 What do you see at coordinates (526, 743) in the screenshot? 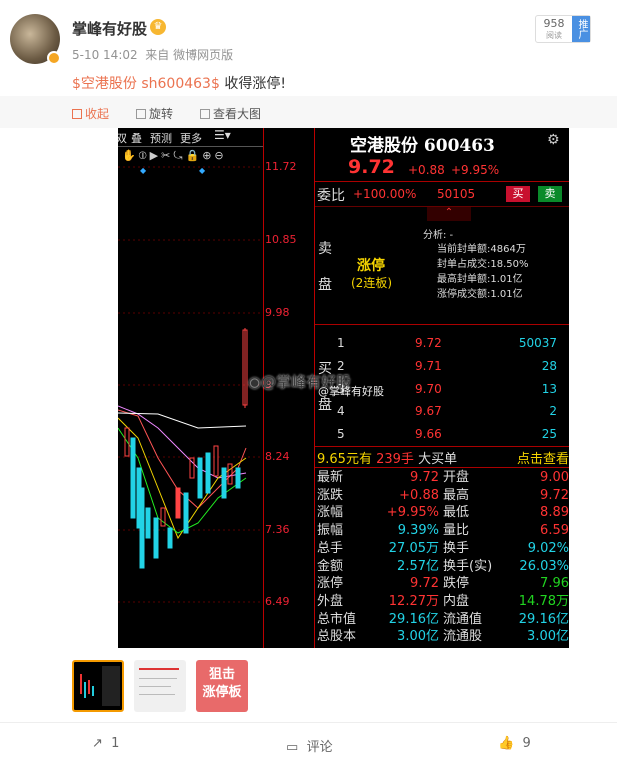
I see `like-count: 9` at bounding box center [526, 743].